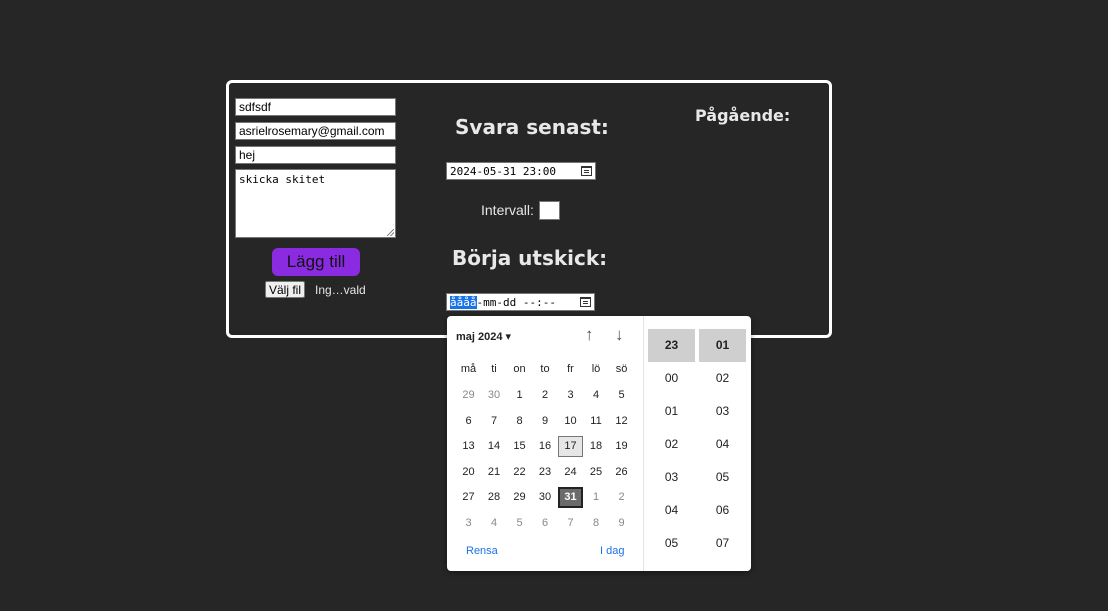 The image size is (1108, 611). What do you see at coordinates (671, 444) in the screenshot?
I see `hour-option: 02` at bounding box center [671, 444].